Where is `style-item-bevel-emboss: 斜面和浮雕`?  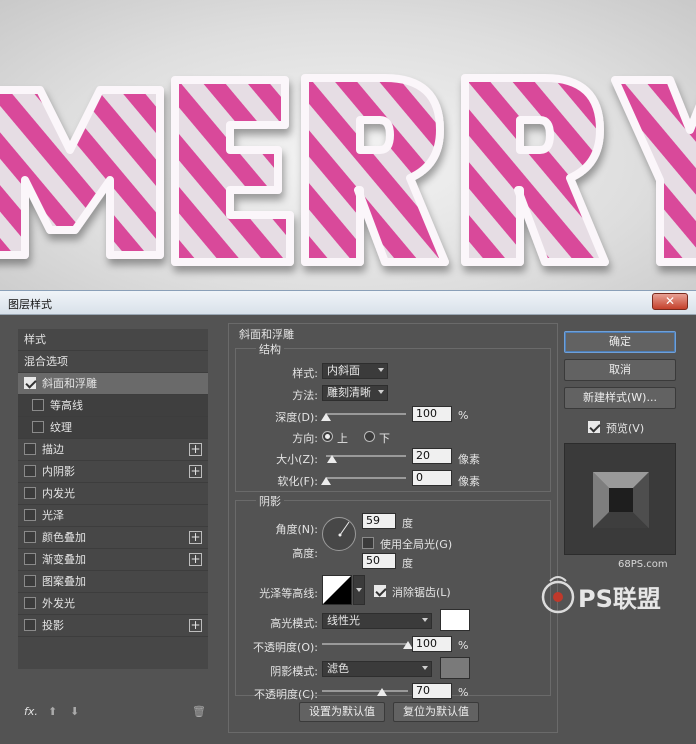
style-item-bevel-emboss: 斜面和浮雕 is located at coordinates (113, 384).